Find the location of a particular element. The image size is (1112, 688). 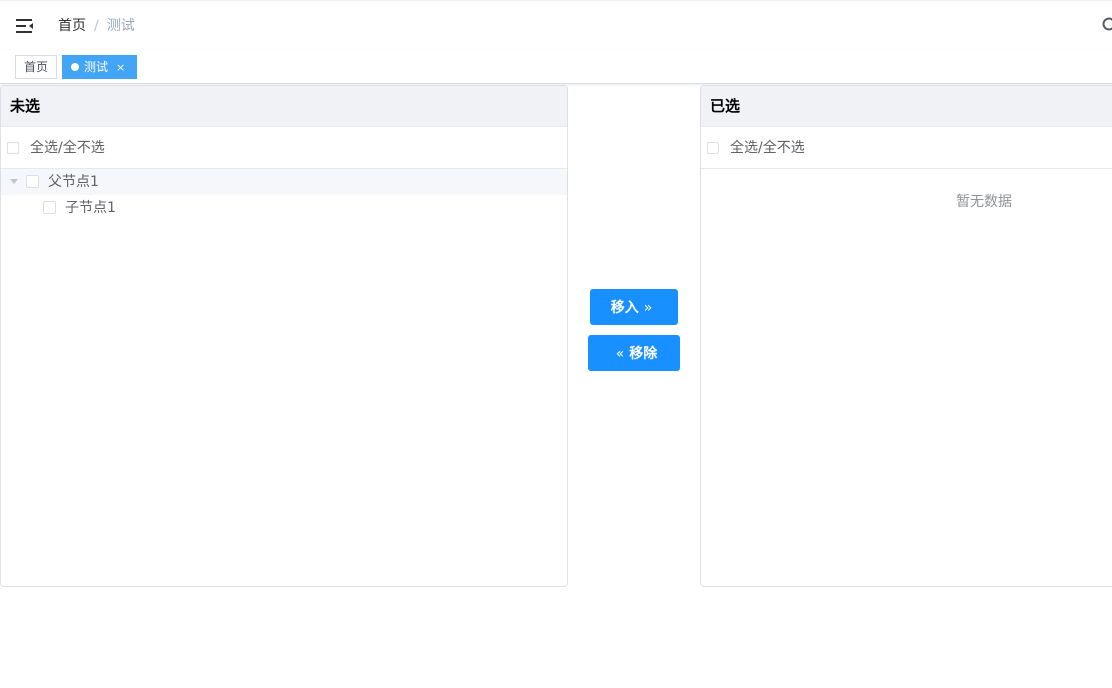

navbar: 首页 / 测试 is located at coordinates (556, 25).